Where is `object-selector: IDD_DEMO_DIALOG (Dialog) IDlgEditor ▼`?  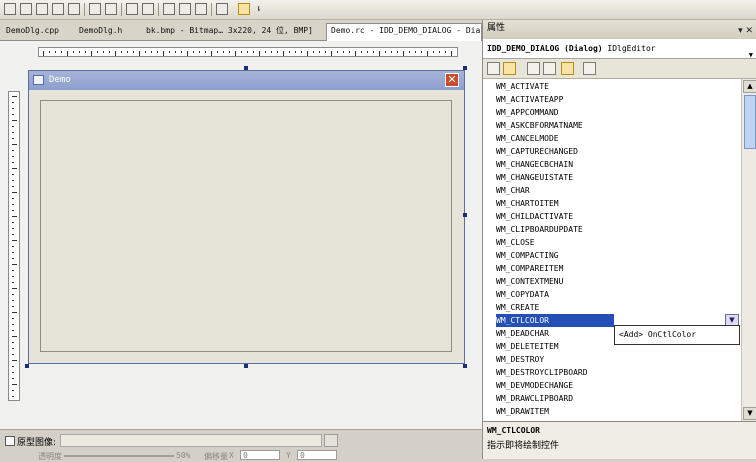
object-selector: IDD_DEMO_DIALOG (Dialog) IDlgEditor ▼ is located at coordinates (619, 49).